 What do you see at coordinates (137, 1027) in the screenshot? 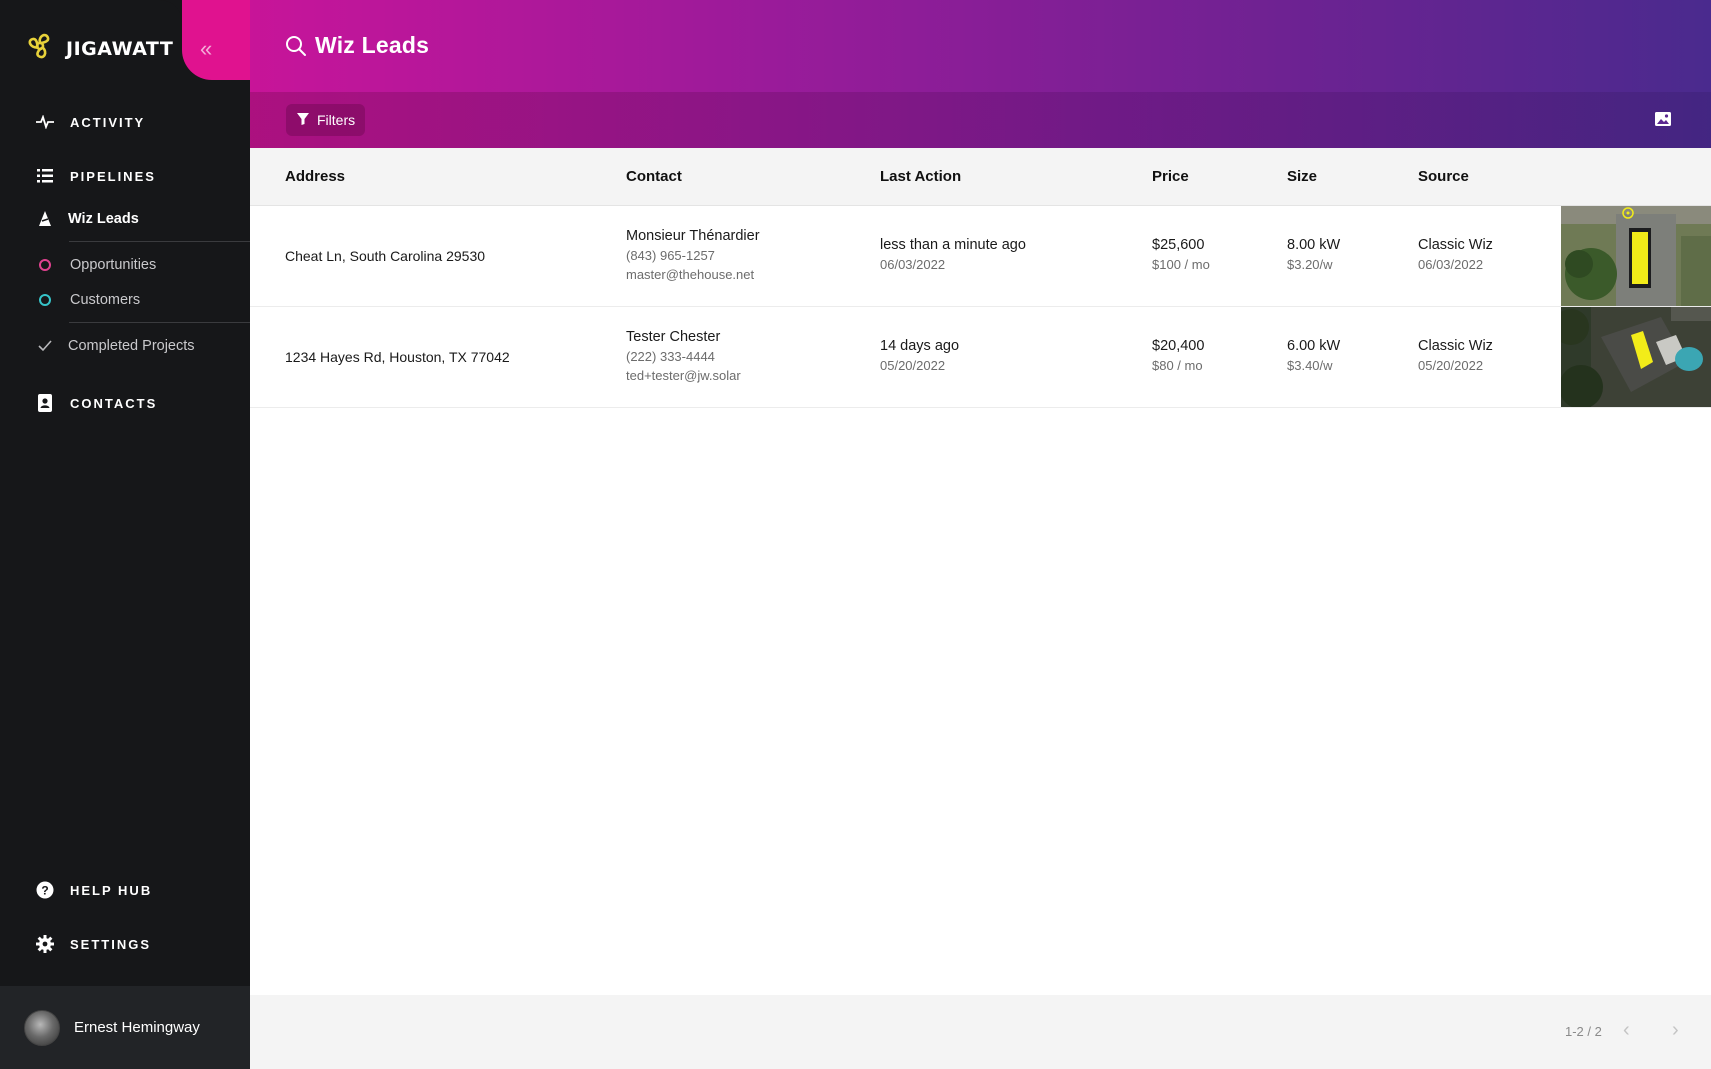
I see `user-name: Ernest Hemingway` at bounding box center [137, 1027].